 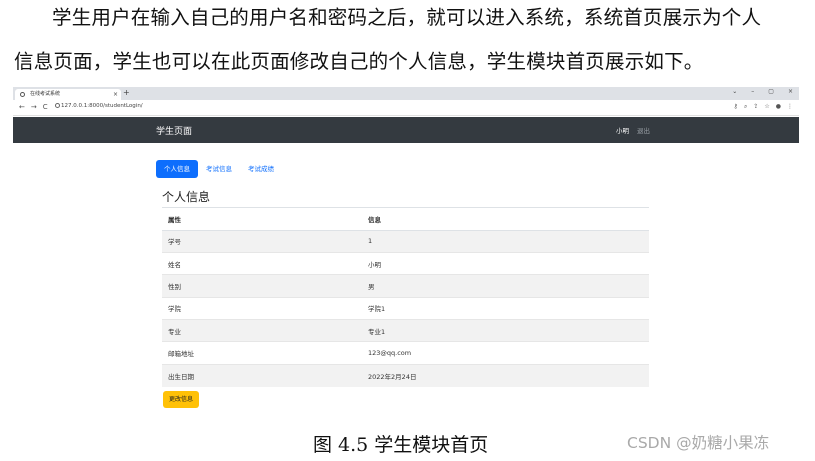 What do you see at coordinates (186, 197) in the screenshot?
I see `section-title: 个人信息` at bounding box center [186, 197].